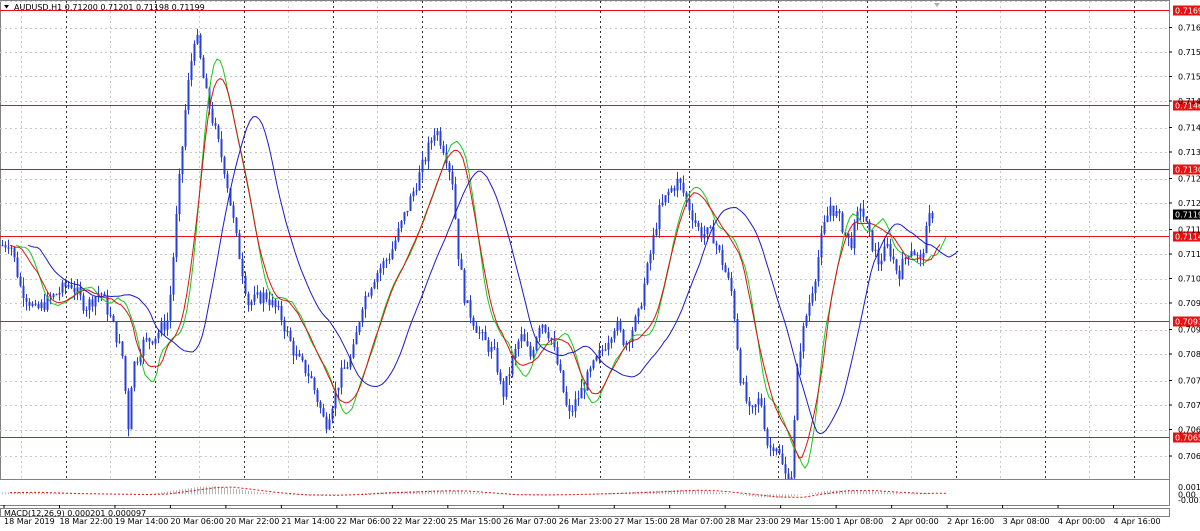  I want to click on current-price-label: 0.71199, so click(1187, 215).